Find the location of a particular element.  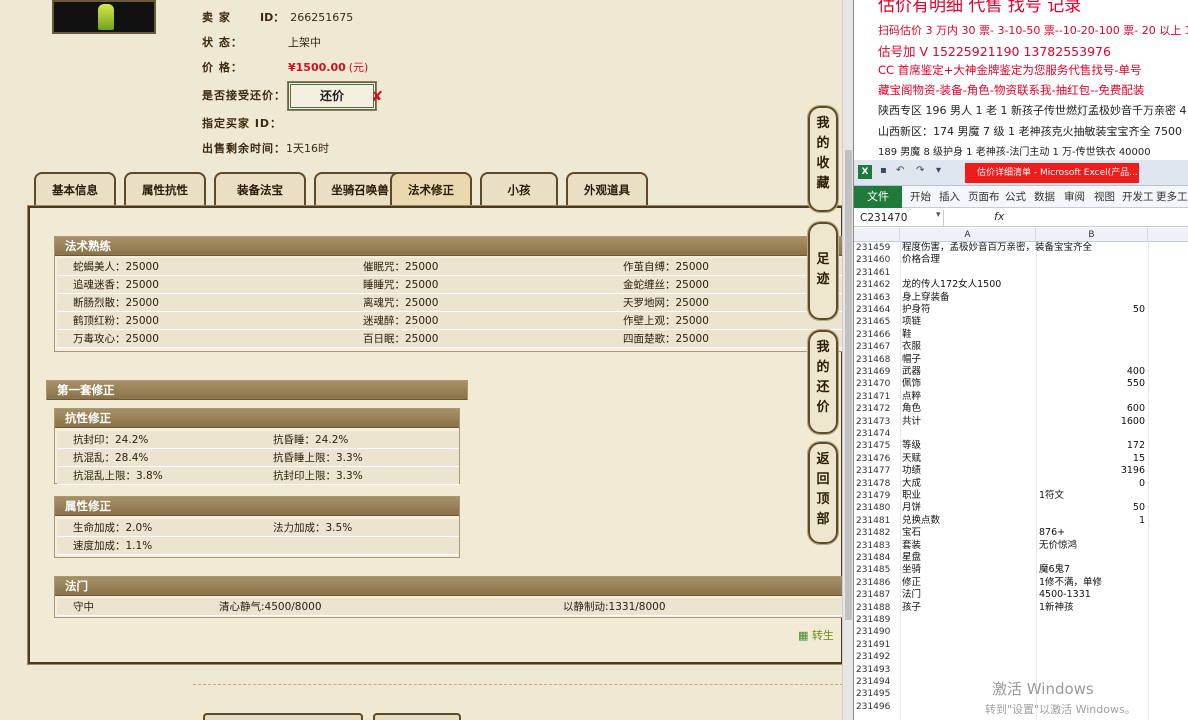

row-number: 231487 is located at coordinates (878, 595).